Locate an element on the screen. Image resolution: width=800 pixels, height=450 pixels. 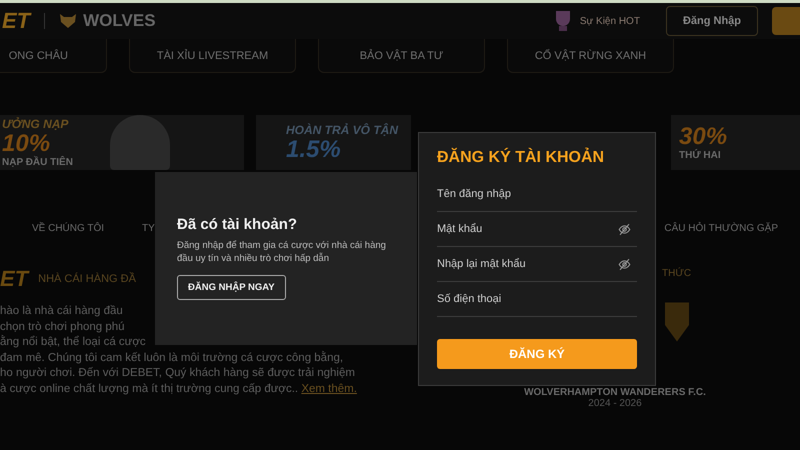
club-name: WOLVERHAMPTON WANDERERS F.C. is located at coordinates (615, 392).